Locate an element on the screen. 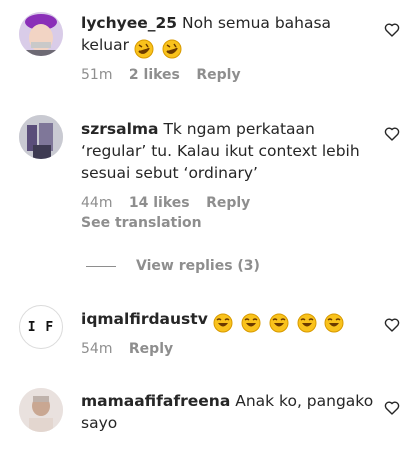  comment-time: 44m is located at coordinates (97, 203).